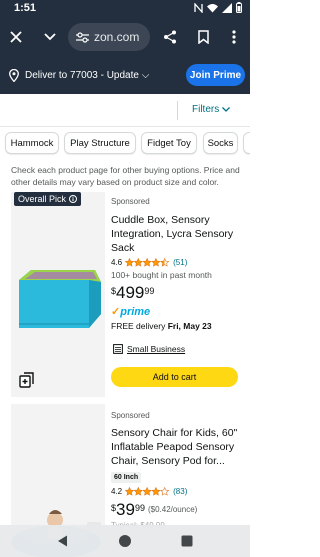 The height and width of the screenshot is (557, 320). I want to click on chip-socks: Socks, so click(220, 143).